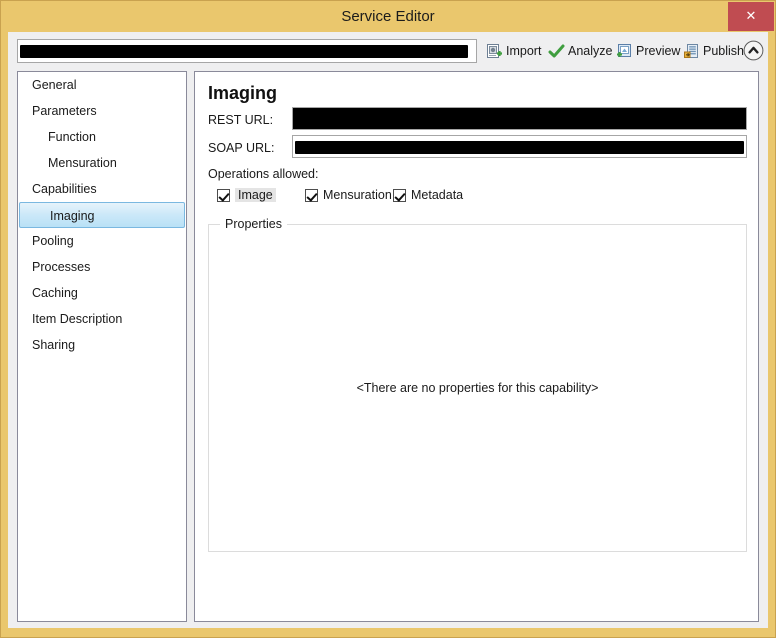 The width and height of the screenshot is (776, 638). What do you see at coordinates (241, 120) in the screenshot?
I see `rest-url-label: REST URL:` at bounding box center [241, 120].